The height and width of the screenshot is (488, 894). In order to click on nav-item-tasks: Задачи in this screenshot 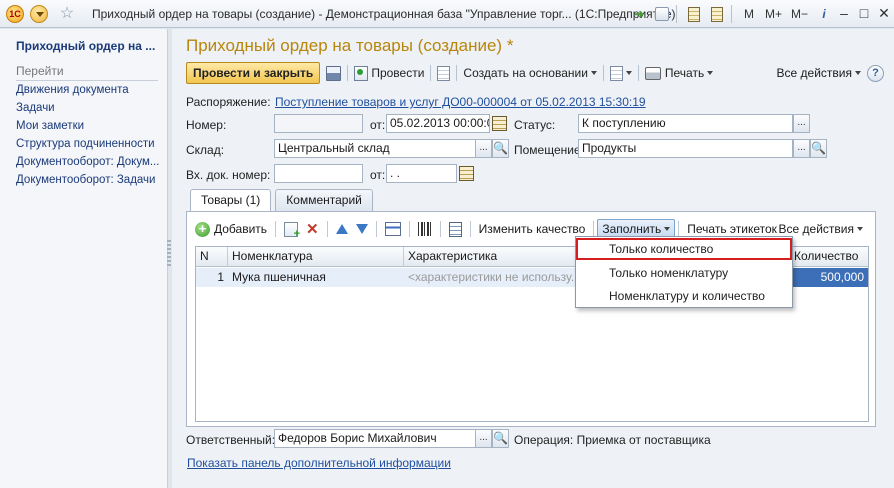, I will do `click(87, 108)`.